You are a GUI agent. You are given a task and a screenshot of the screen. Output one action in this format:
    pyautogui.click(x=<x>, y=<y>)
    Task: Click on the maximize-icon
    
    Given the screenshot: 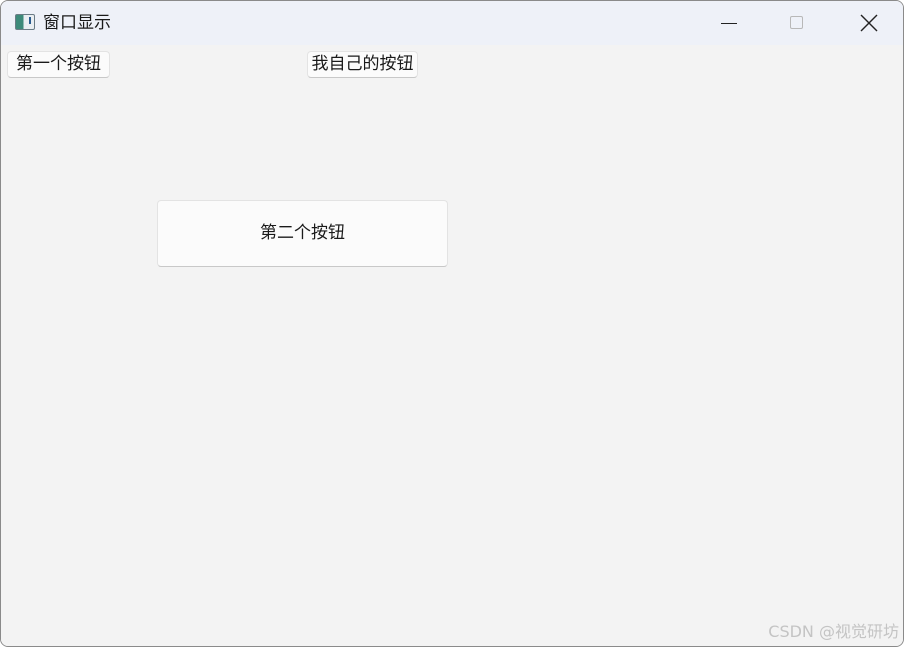 What is the action you would take?
    pyautogui.click(x=796, y=22)
    